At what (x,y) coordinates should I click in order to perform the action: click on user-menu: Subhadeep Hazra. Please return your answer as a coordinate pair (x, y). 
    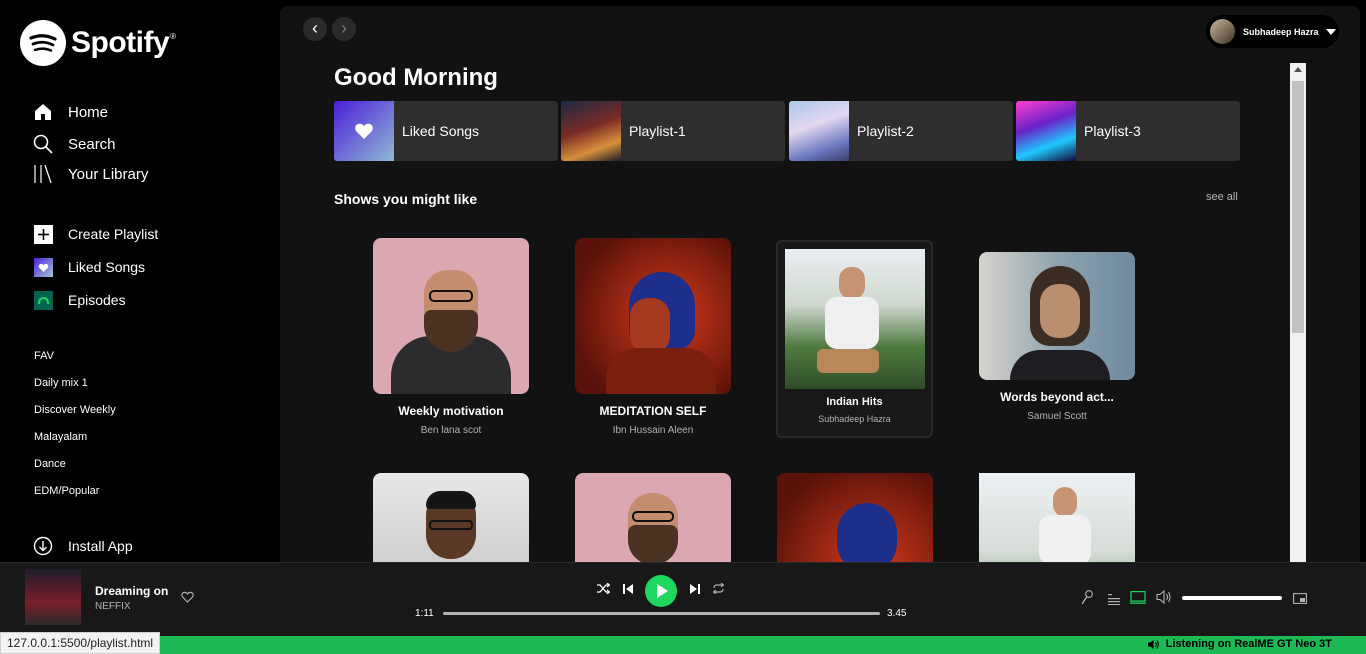
    Looking at the image, I should click on (1272, 31).